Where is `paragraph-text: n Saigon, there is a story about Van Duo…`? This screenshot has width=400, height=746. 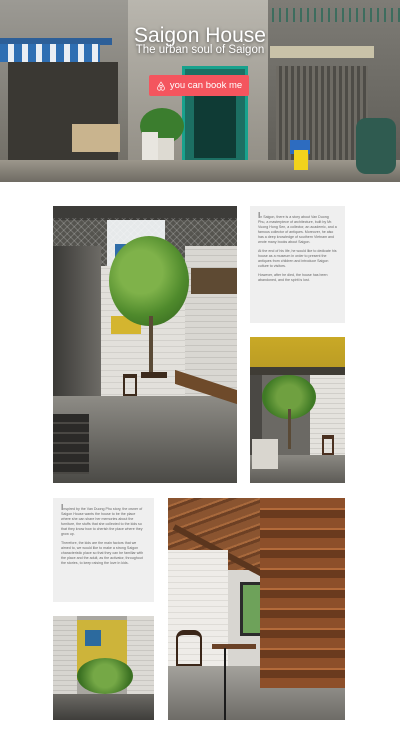 paragraph-text: n Saigon, there is a story about Van Duo… is located at coordinates (297, 229).